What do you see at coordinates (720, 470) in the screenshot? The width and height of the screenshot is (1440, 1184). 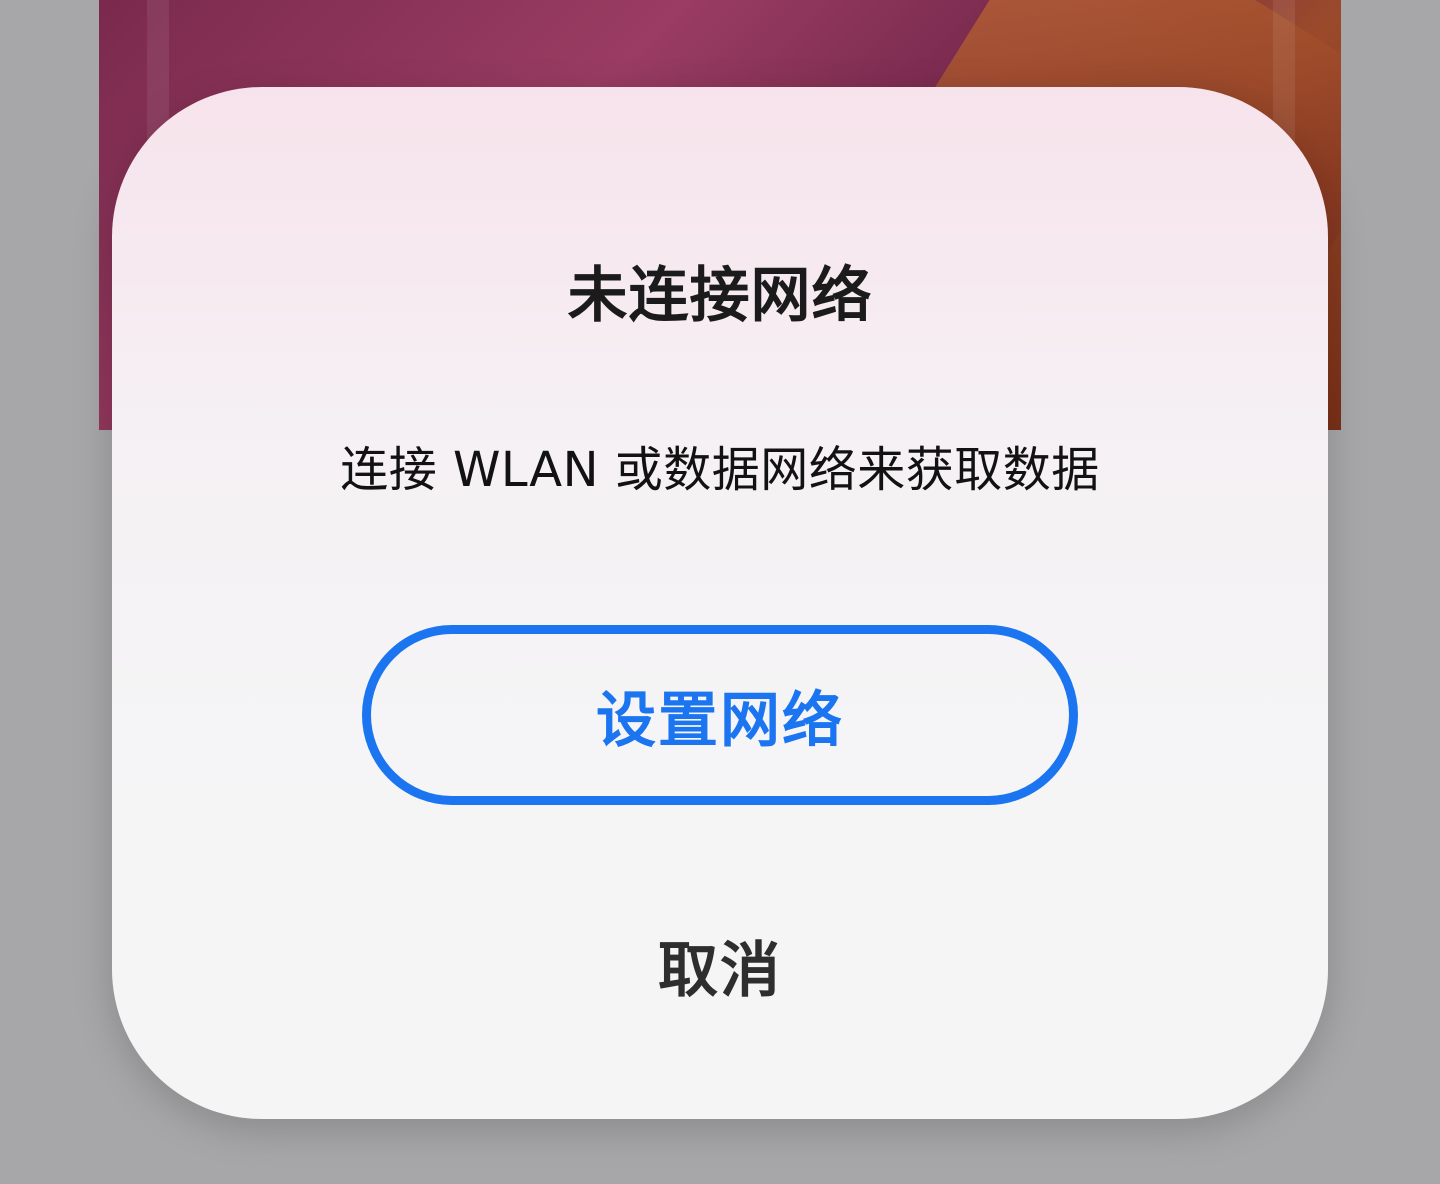 I see `dialog-message: 连接 WLAN 或数据网络来获取数据` at bounding box center [720, 470].